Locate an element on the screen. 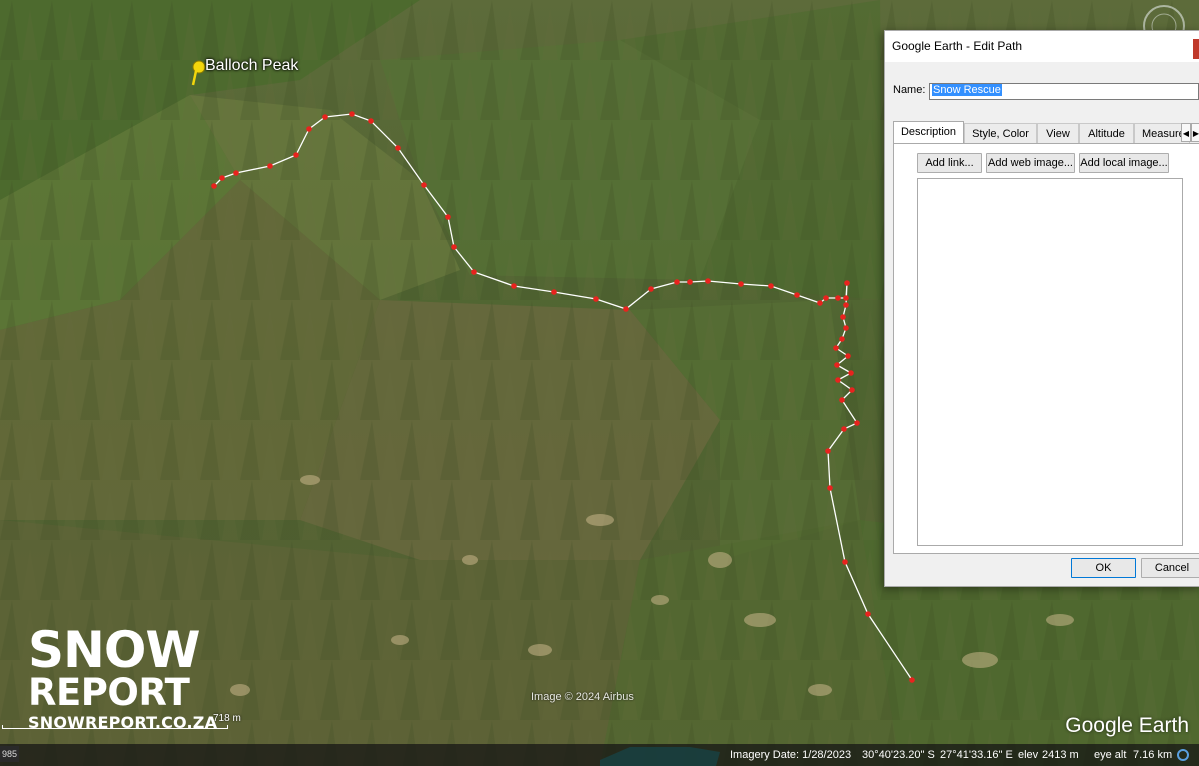  placemark-label: Balloch Peak is located at coordinates (251, 66).